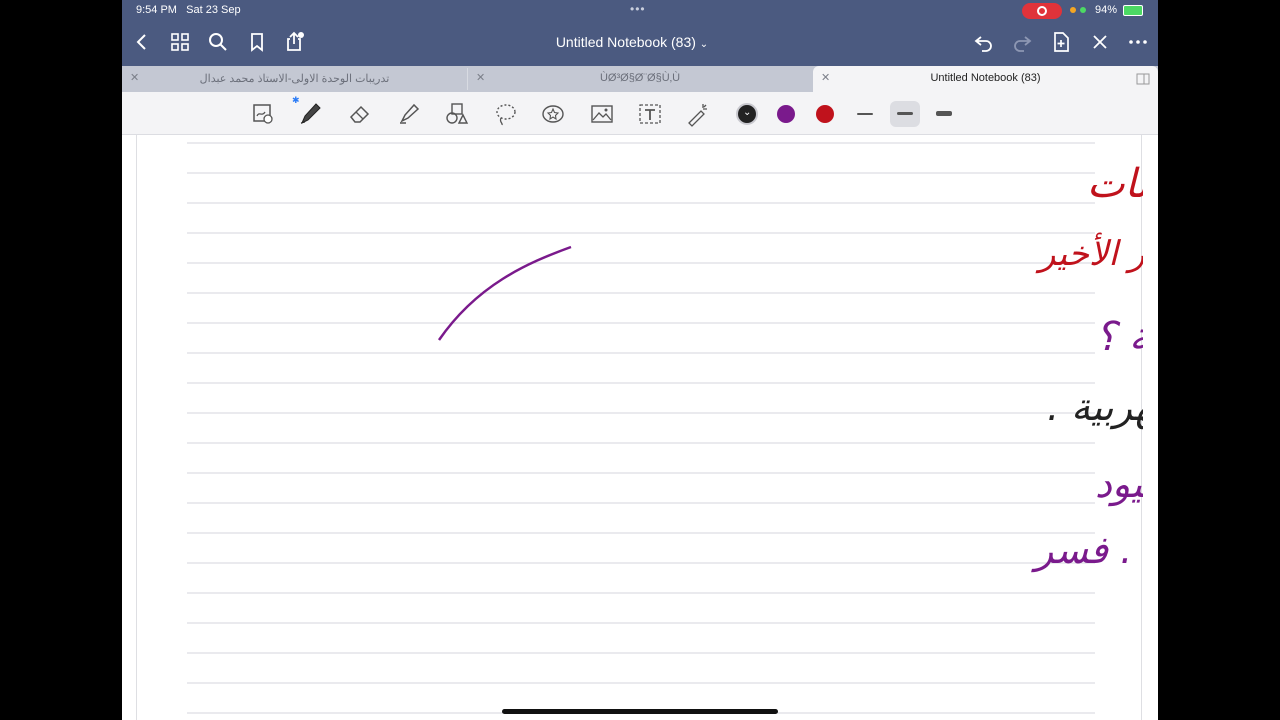 The width and height of the screenshot is (1280, 720). What do you see at coordinates (632, 42) in the screenshot?
I see `notebook-title: Untitled Notebook (83) ⌄` at bounding box center [632, 42].